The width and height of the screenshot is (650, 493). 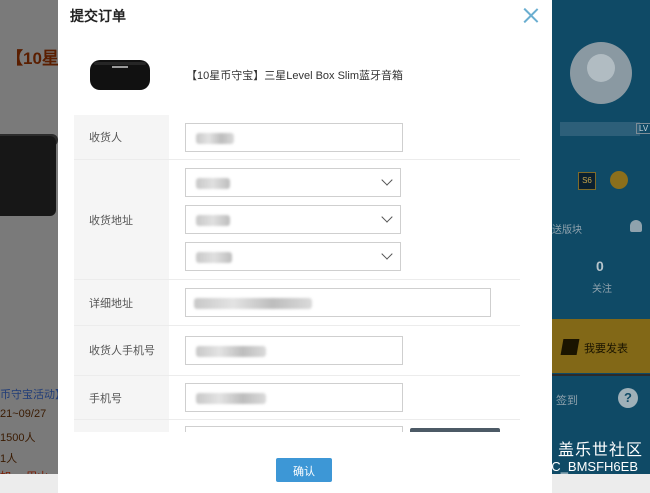 What do you see at coordinates (29, 394) in the screenshot?
I see `activity-link: 币守宝活动】` at bounding box center [29, 394].